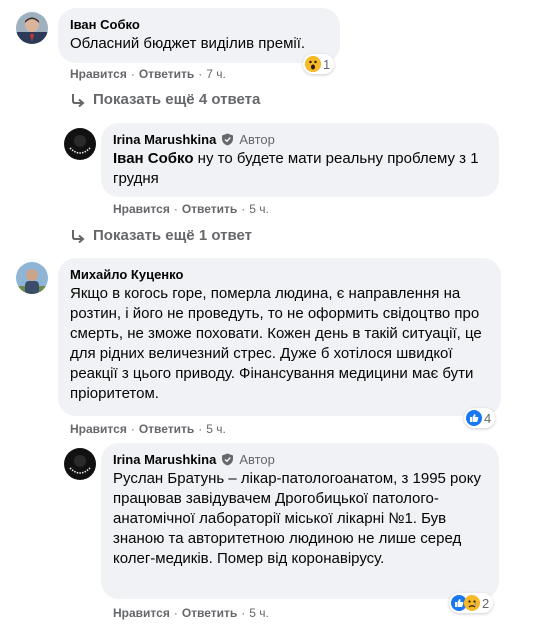  I want to click on show-more-replies-button: Показать ещё 1 ответ, so click(161, 235).